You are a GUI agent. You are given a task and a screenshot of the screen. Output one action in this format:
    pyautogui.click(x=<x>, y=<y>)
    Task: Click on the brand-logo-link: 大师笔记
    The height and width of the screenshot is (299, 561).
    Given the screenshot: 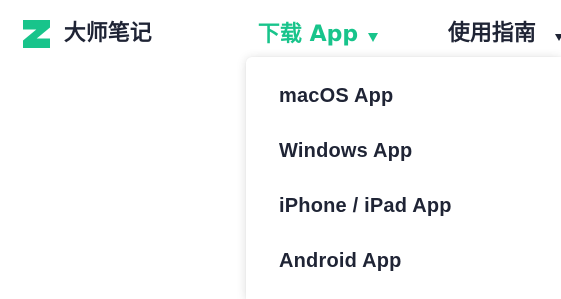 What is the action you would take?
    pyautogui.click(x=87, y=34)
    